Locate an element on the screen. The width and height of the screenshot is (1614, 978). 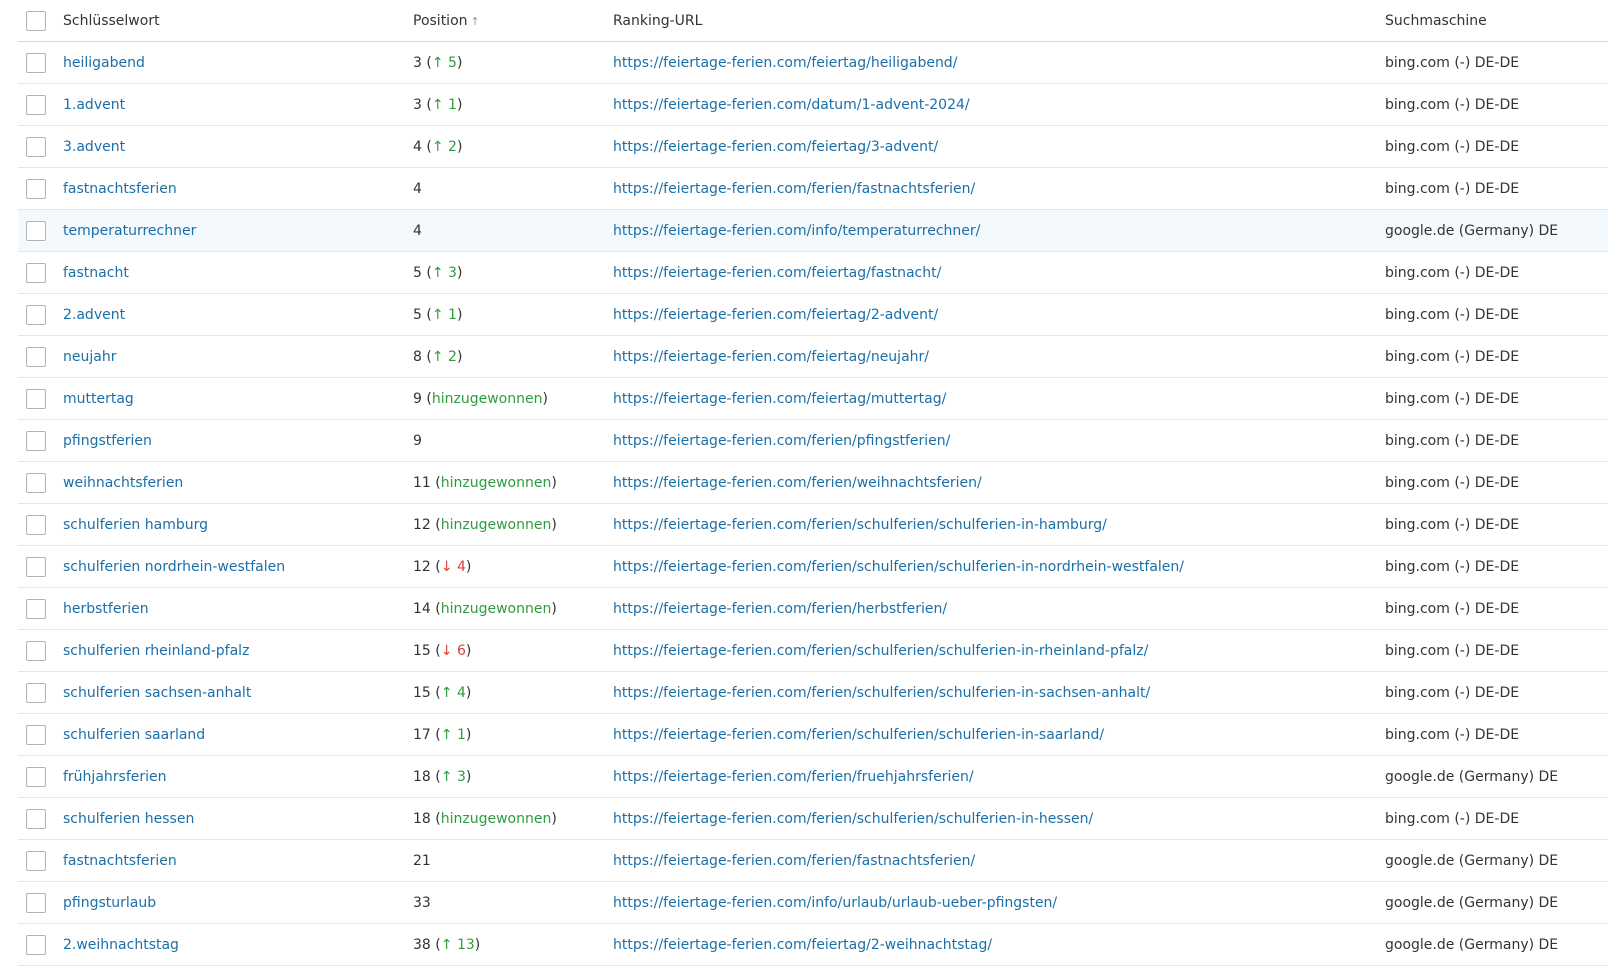
position-cell: 18 (↑ 3) is located at coordinates (442, 777).